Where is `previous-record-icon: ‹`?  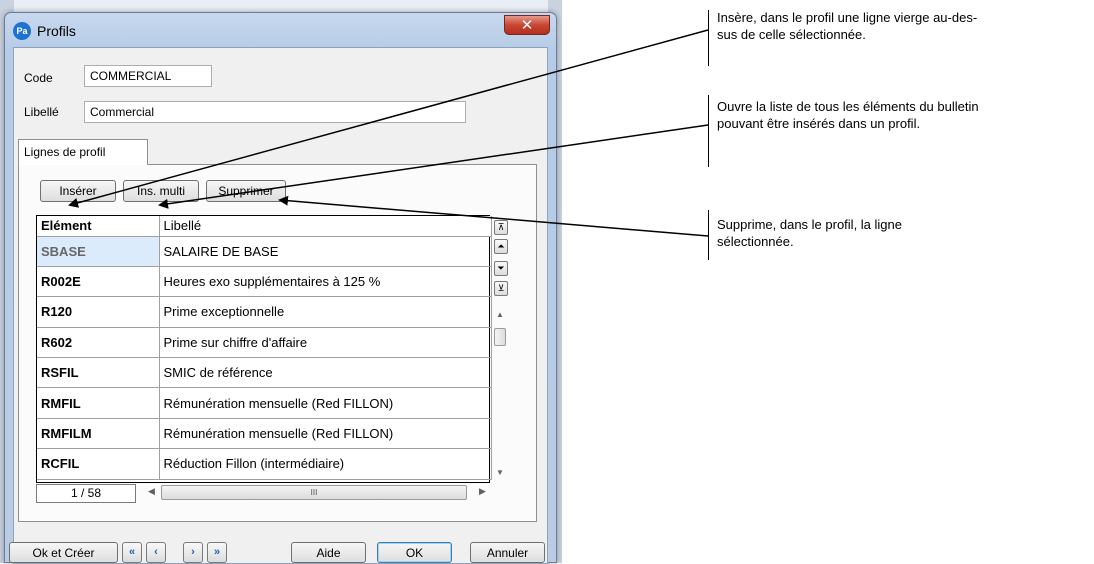 previous-record-icon: ‹ is located at coordinates (156, 552).